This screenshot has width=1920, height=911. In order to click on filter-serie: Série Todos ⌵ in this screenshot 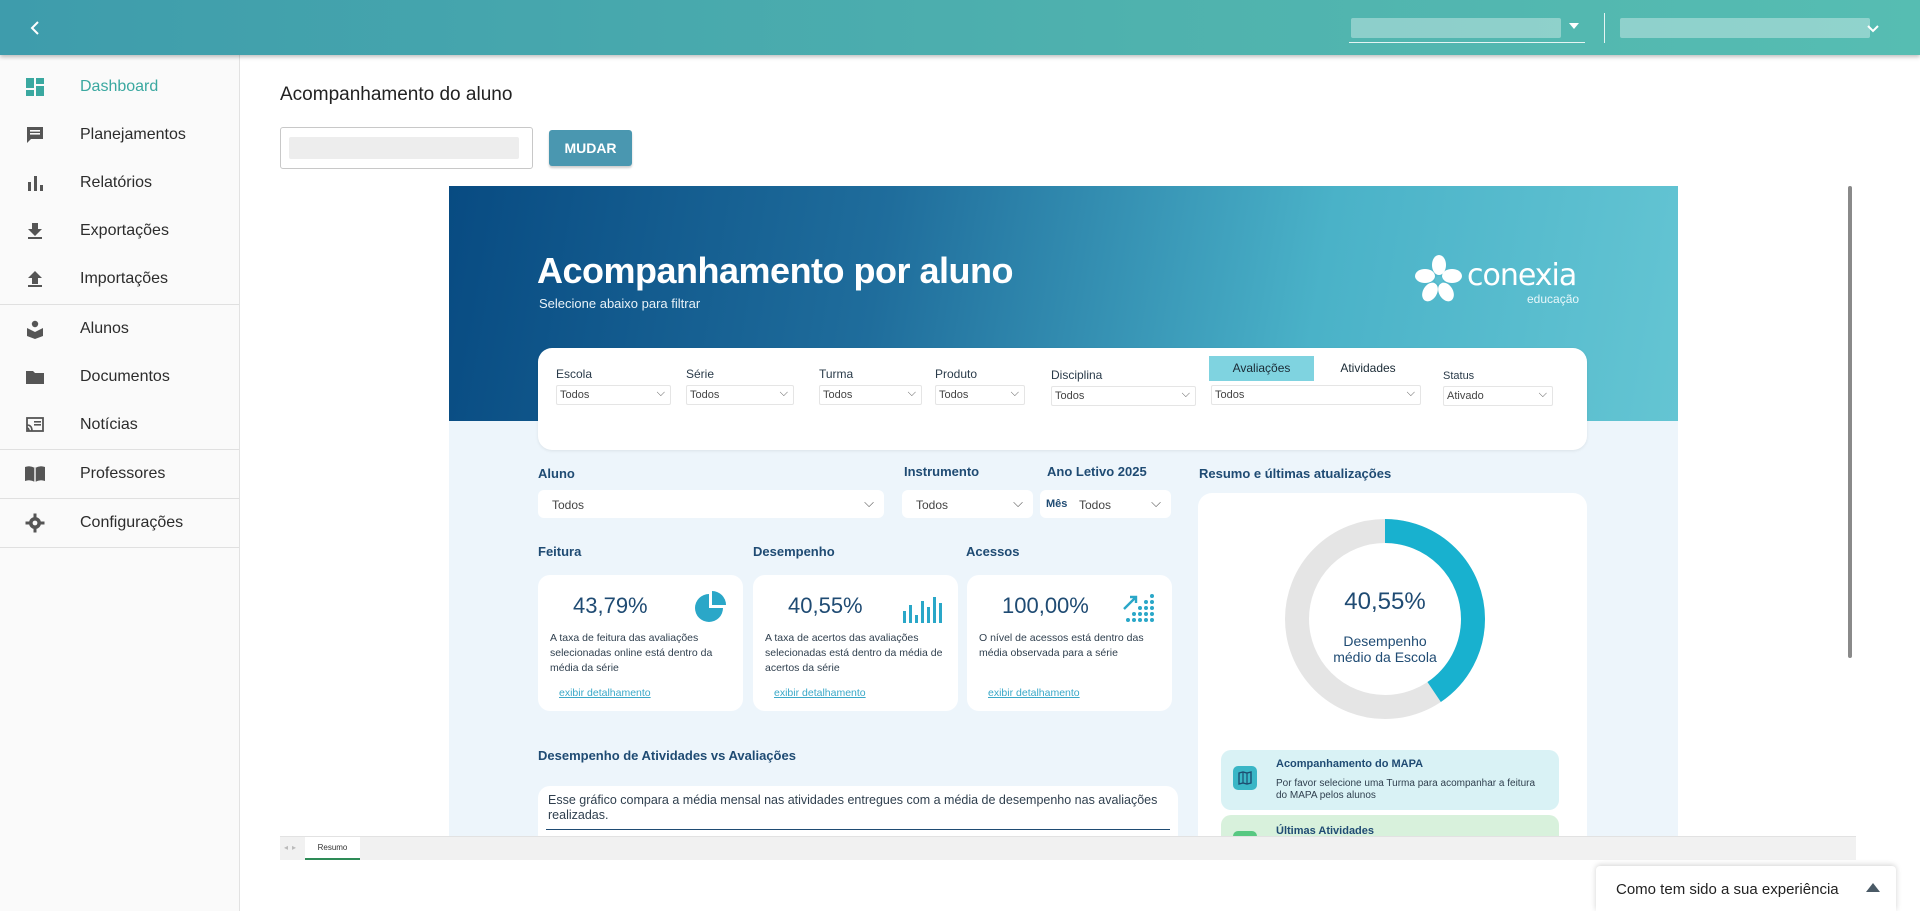, I will do `click(740, 386)`.